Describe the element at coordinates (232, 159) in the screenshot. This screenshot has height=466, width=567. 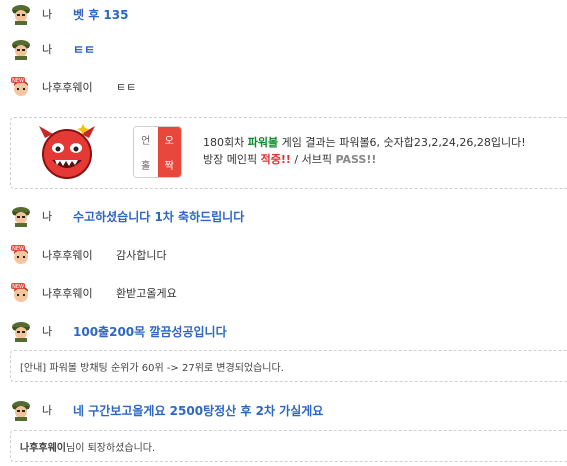
I see `main-pick-label: 방장 메인픽` at that location.